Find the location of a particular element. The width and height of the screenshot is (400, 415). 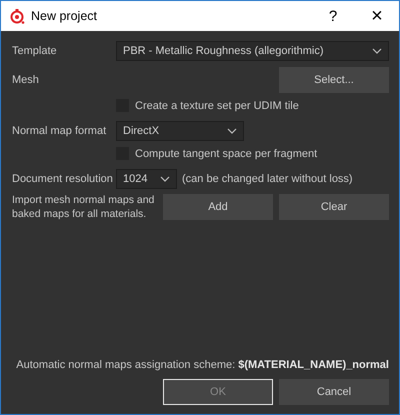

normal-scheme-text: Automatic normal maps assignation scheme: $(MATERIAL_NAME)_normal is located at coordinates (202, 365).